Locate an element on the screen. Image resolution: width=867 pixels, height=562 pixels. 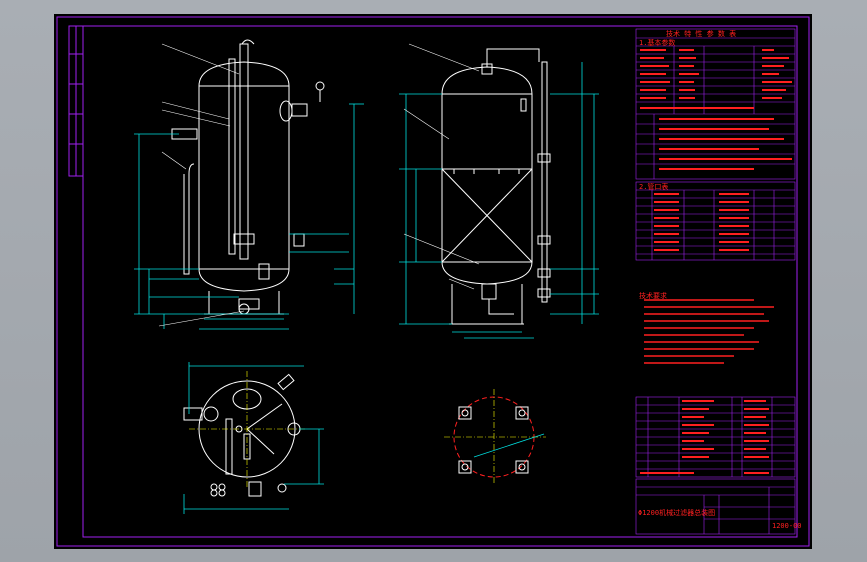
drawing-title: Φ1200机械过滤器总装图 is located at coordinates (677, 513).